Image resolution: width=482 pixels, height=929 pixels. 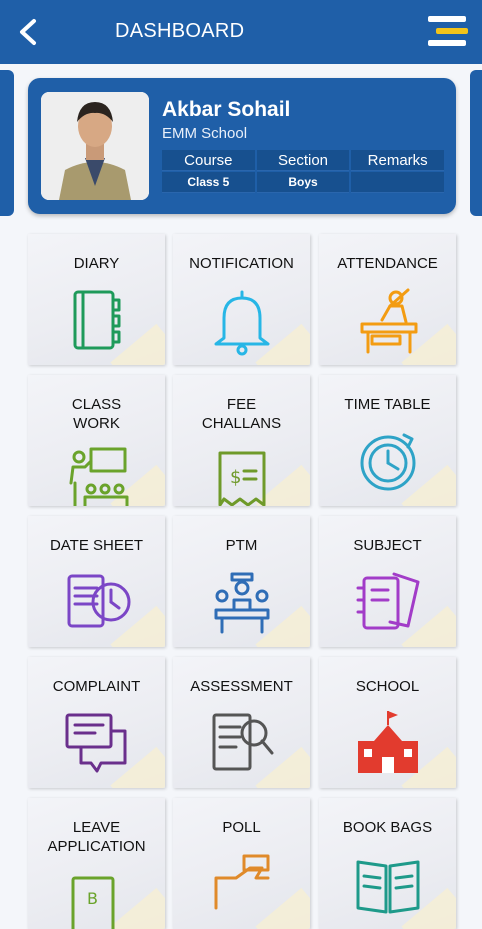 I want to click on school-building-icon, so click(x=388, y=742).